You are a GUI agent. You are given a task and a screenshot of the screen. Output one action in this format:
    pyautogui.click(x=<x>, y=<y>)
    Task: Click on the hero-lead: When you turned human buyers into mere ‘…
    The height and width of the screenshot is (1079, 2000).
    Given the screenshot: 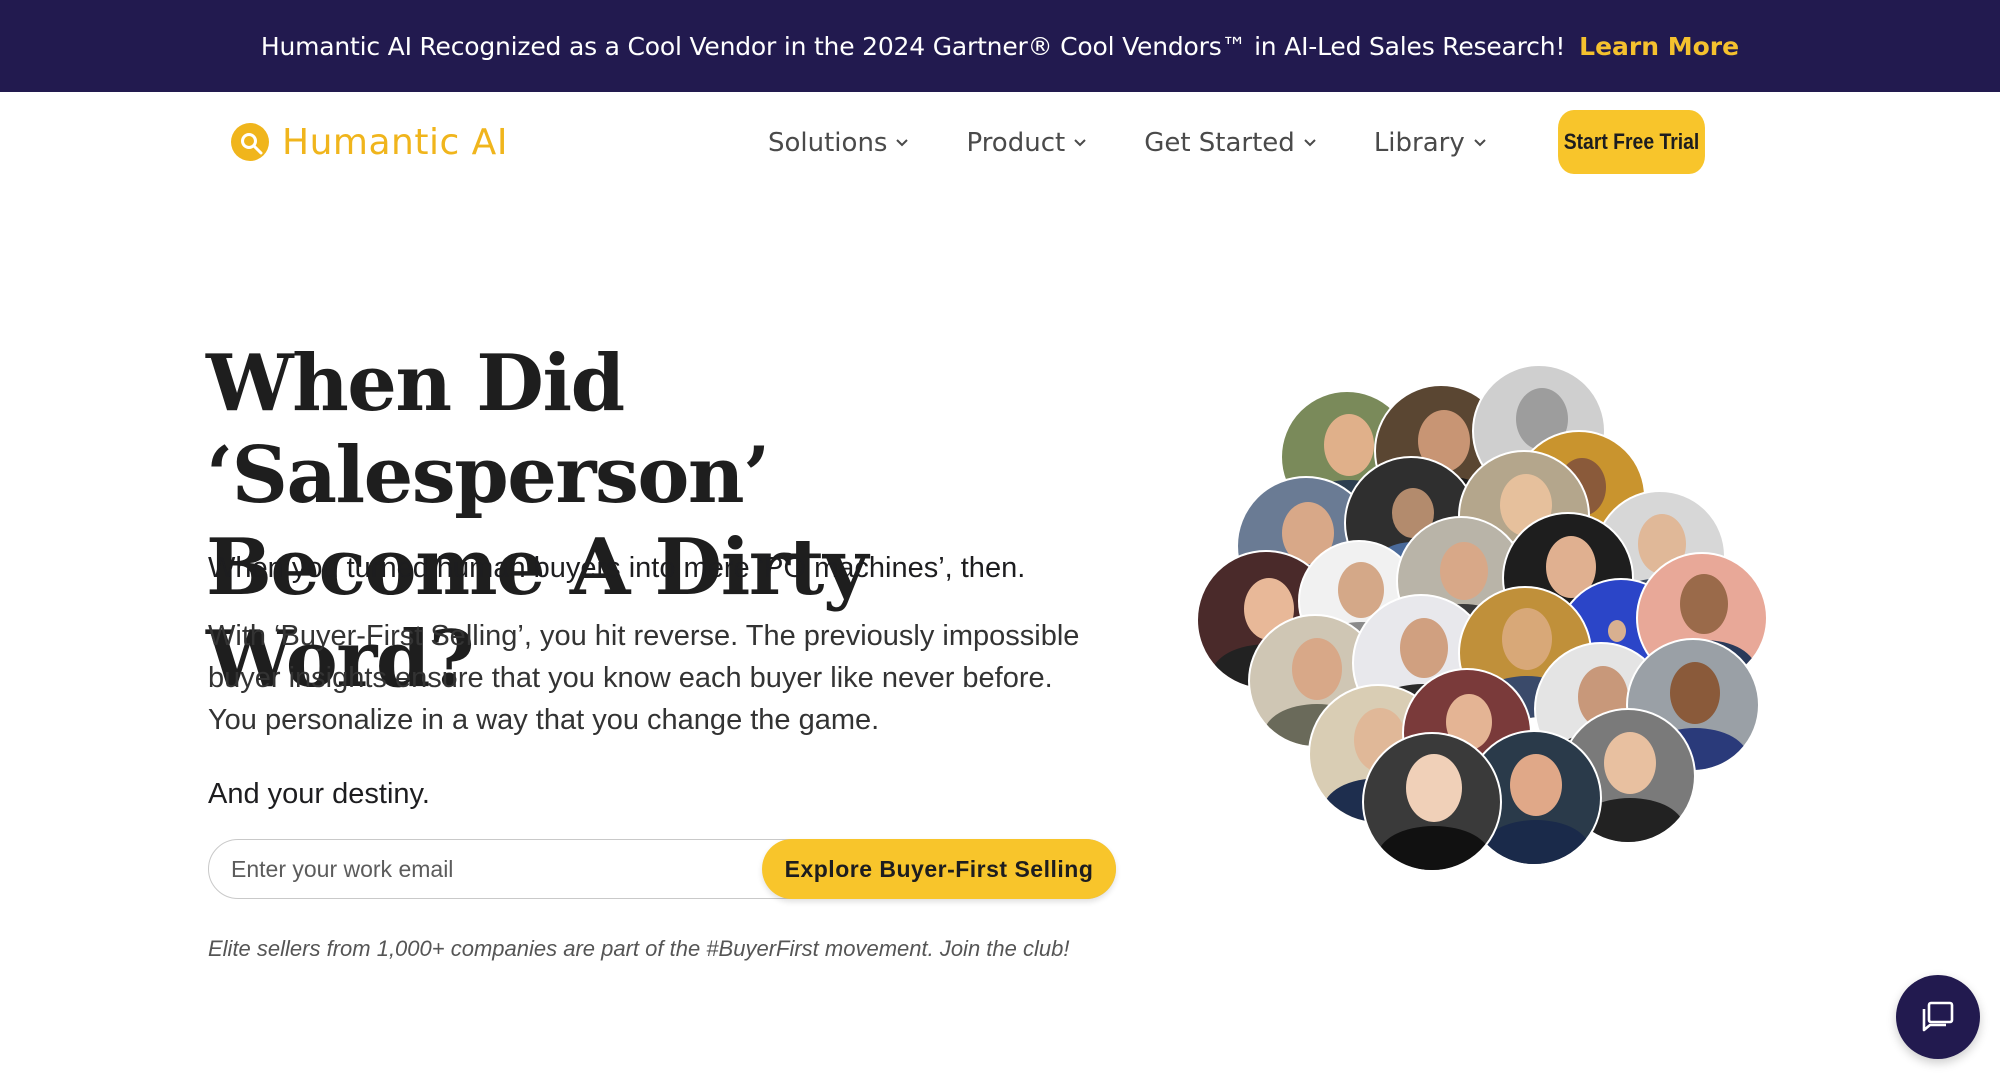 What is the action you would take?
    pyautogui.click(x=617, y=568)
    